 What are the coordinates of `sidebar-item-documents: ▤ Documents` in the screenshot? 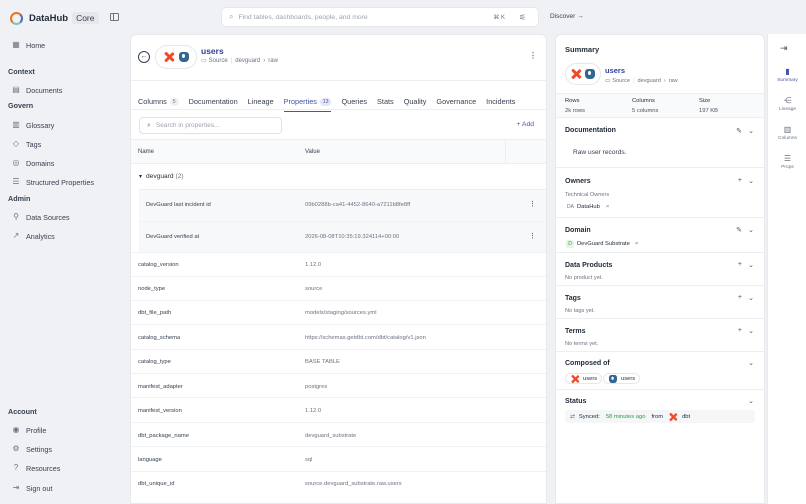 It's located at (37, 90).